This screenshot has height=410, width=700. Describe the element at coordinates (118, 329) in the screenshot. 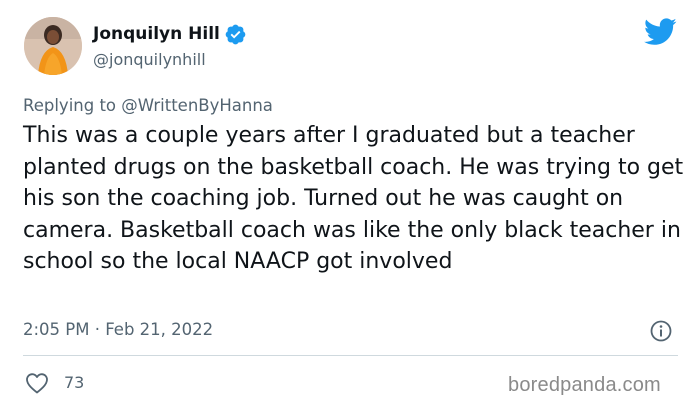

I see `tweet-timestamp: 2:05 PM · Feb 21, 2022` at that location.